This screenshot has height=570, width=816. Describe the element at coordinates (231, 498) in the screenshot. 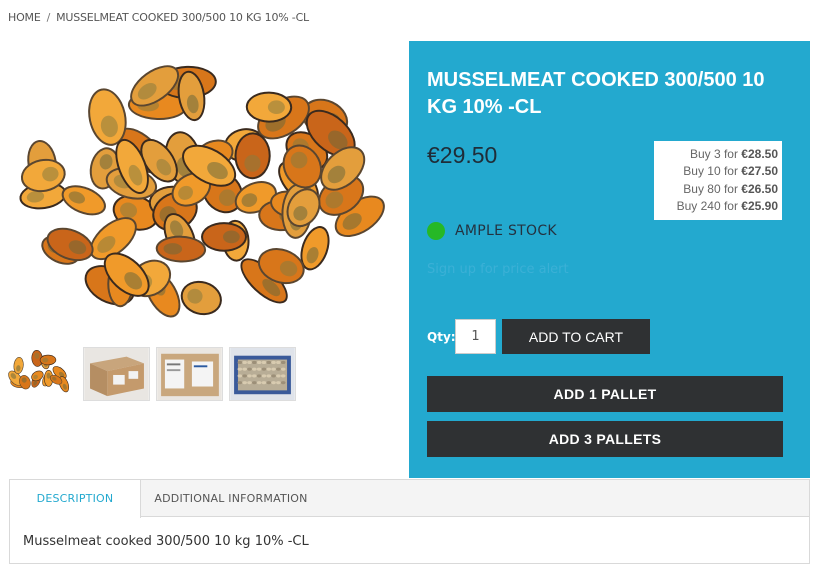

I see `tab-additional-information: ADDITIONAL INFORMATION` at that location.